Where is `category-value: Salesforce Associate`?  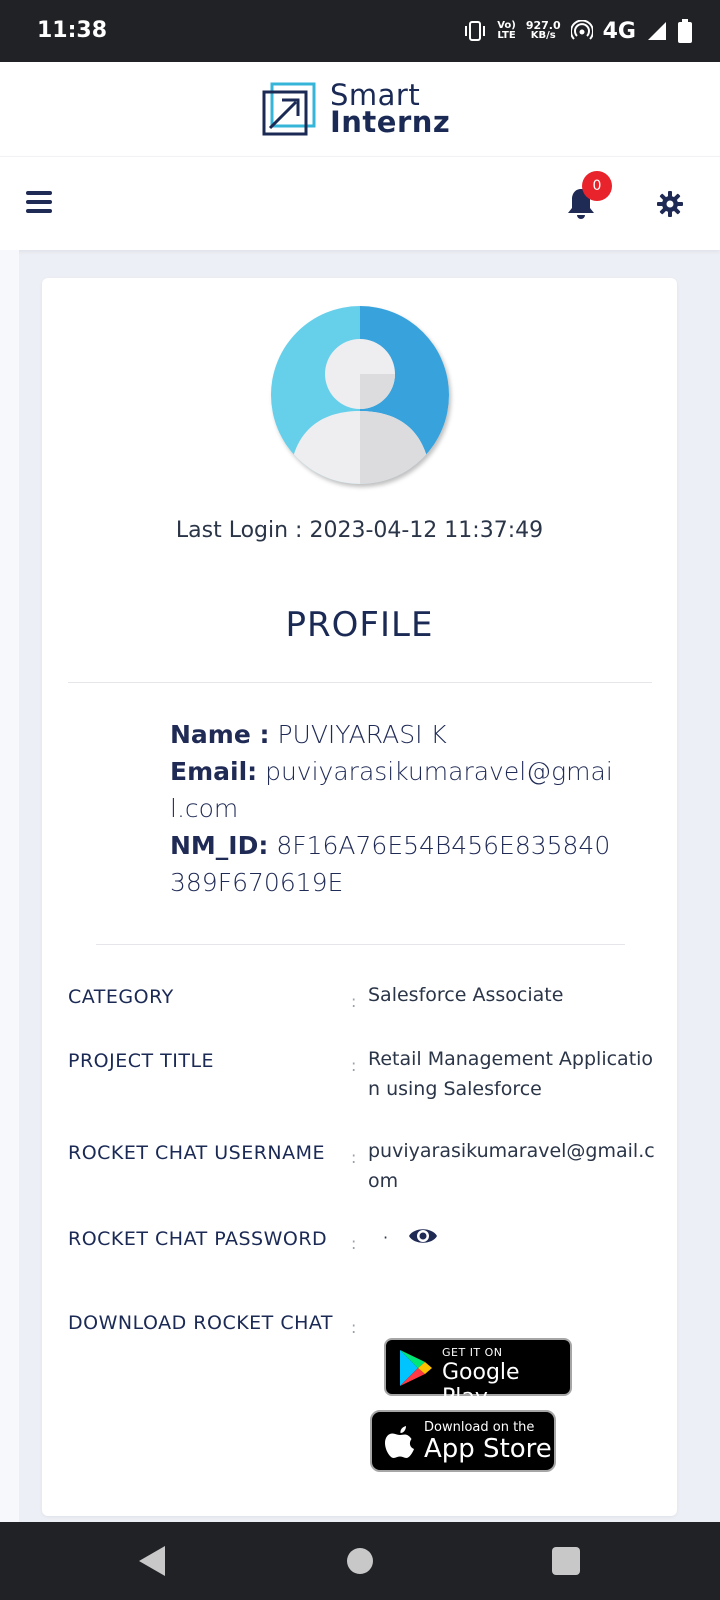
category-value: Salesforce Associate is located at coordinates (466, 995).